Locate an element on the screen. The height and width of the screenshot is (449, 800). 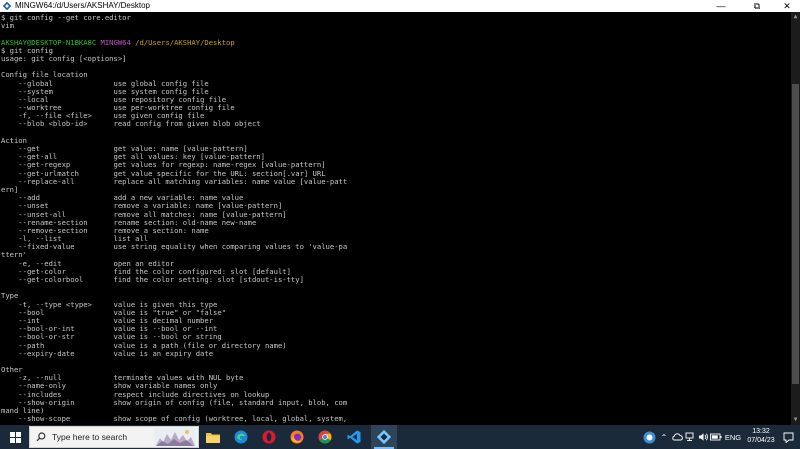
speaker-icon is located at coordinates (703, 437).